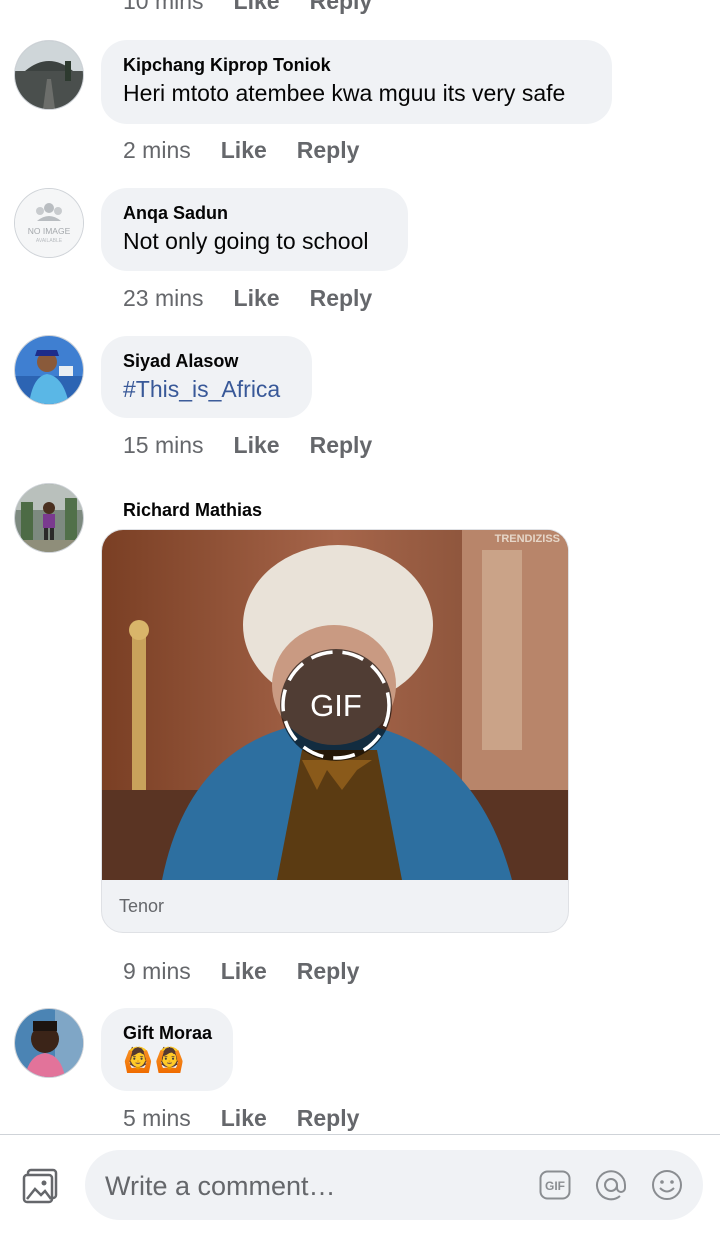 This screenshot has height=1234, width=720. What do you see at coordinates (192, 510) in the screenshot?
I see `comment-author: Richard Mathias` at bounding box center [192, 510].